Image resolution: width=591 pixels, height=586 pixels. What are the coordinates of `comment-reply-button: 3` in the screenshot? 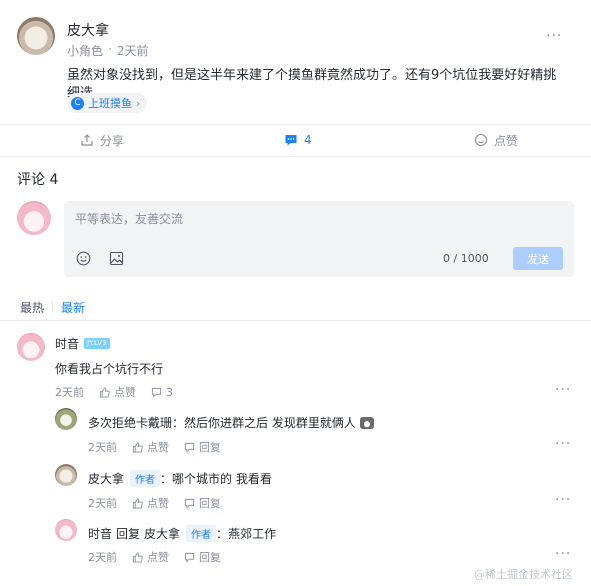 It's located at (162, 392).